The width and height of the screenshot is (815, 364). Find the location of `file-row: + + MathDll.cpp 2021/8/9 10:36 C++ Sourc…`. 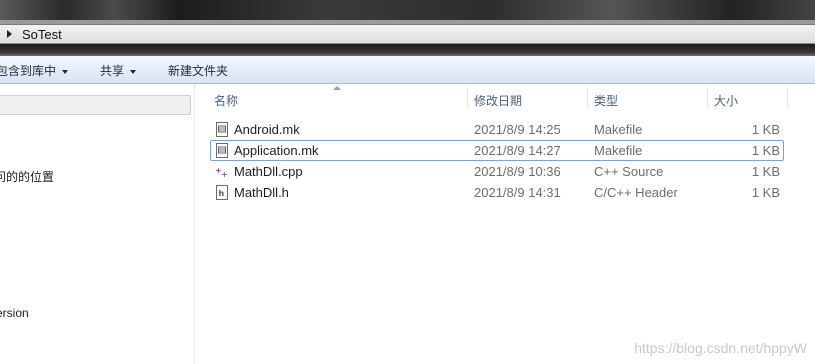

file-row: + + MathDll.cpp 2021/8/9 10:36 C++ Sourc… is located at coordinates (497, 171).